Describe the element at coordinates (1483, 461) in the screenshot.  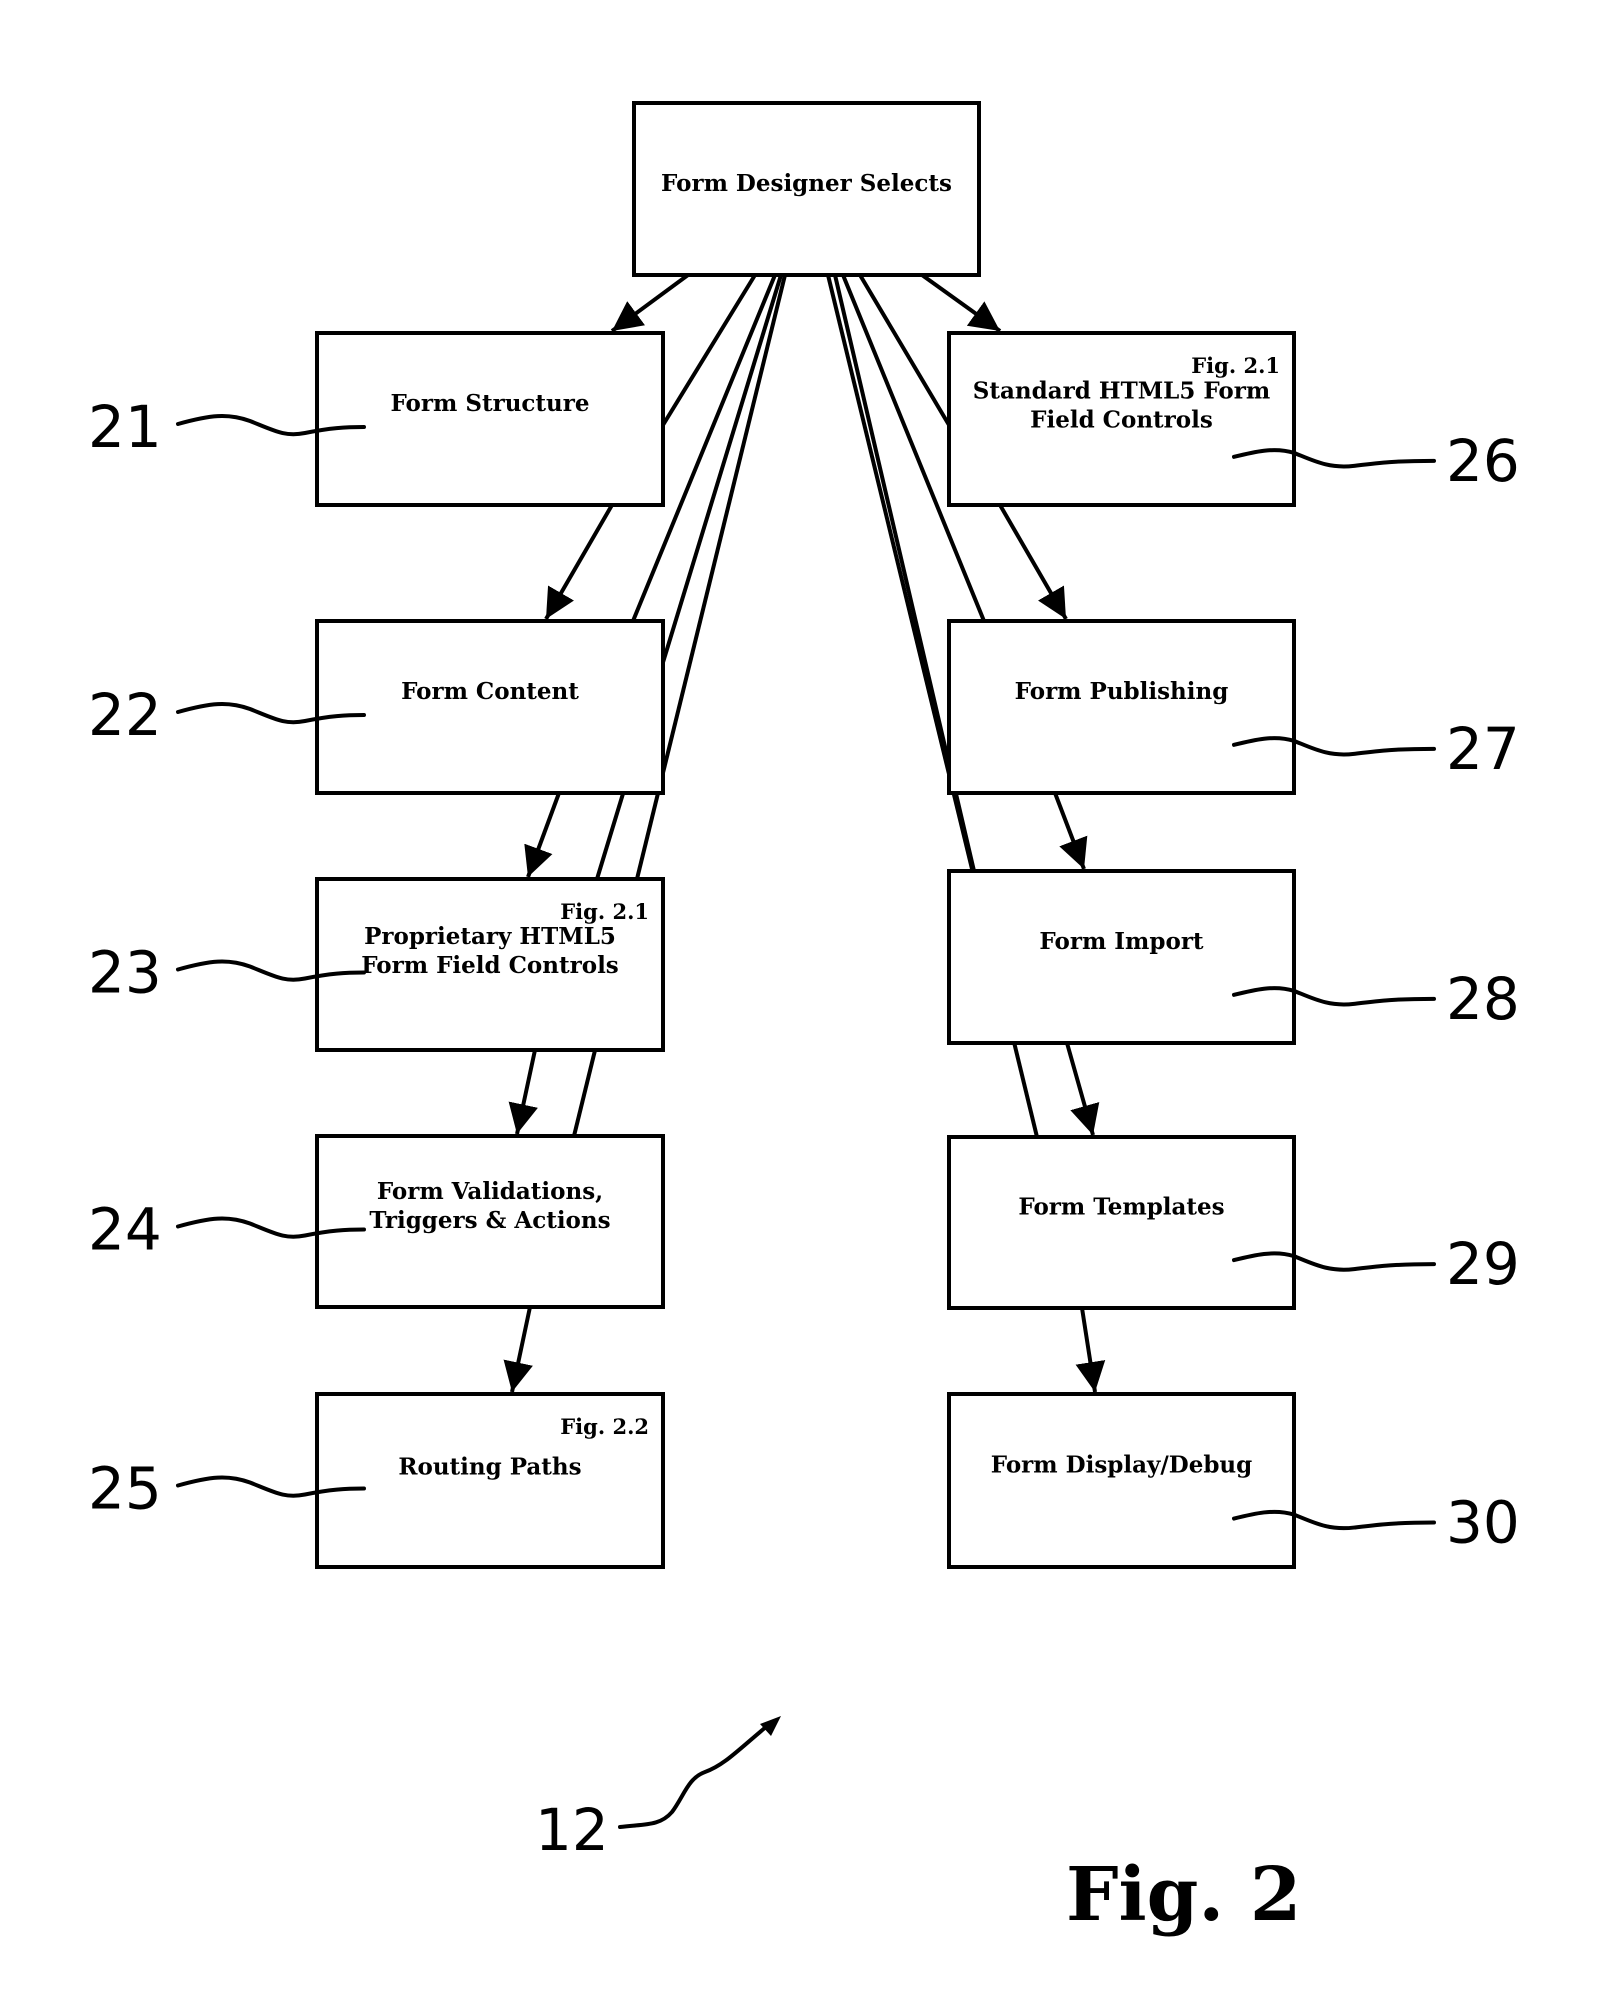
I see `reference-numeral-26: 26` at that location.